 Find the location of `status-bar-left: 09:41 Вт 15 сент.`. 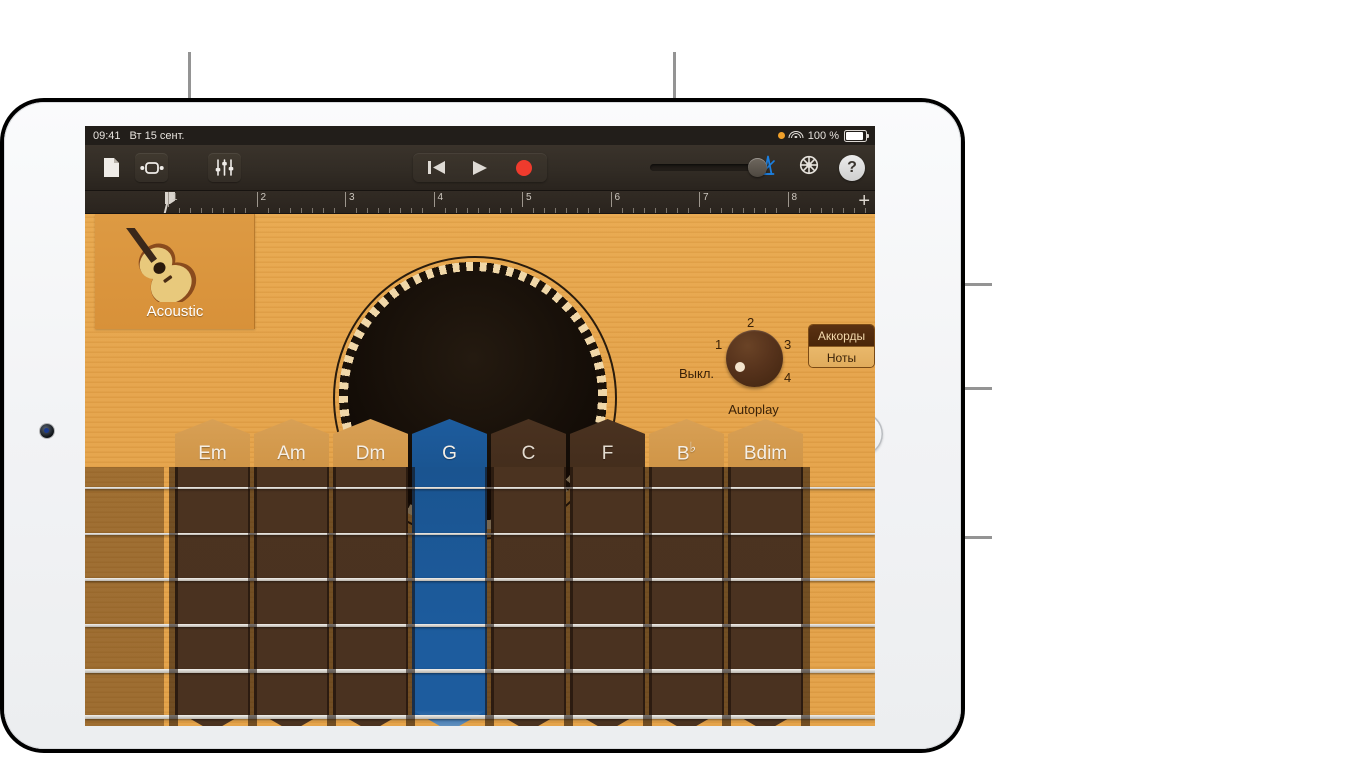

status-bar-left: 09:41 Вт 15 сент. is located at coordinates (138, 136).